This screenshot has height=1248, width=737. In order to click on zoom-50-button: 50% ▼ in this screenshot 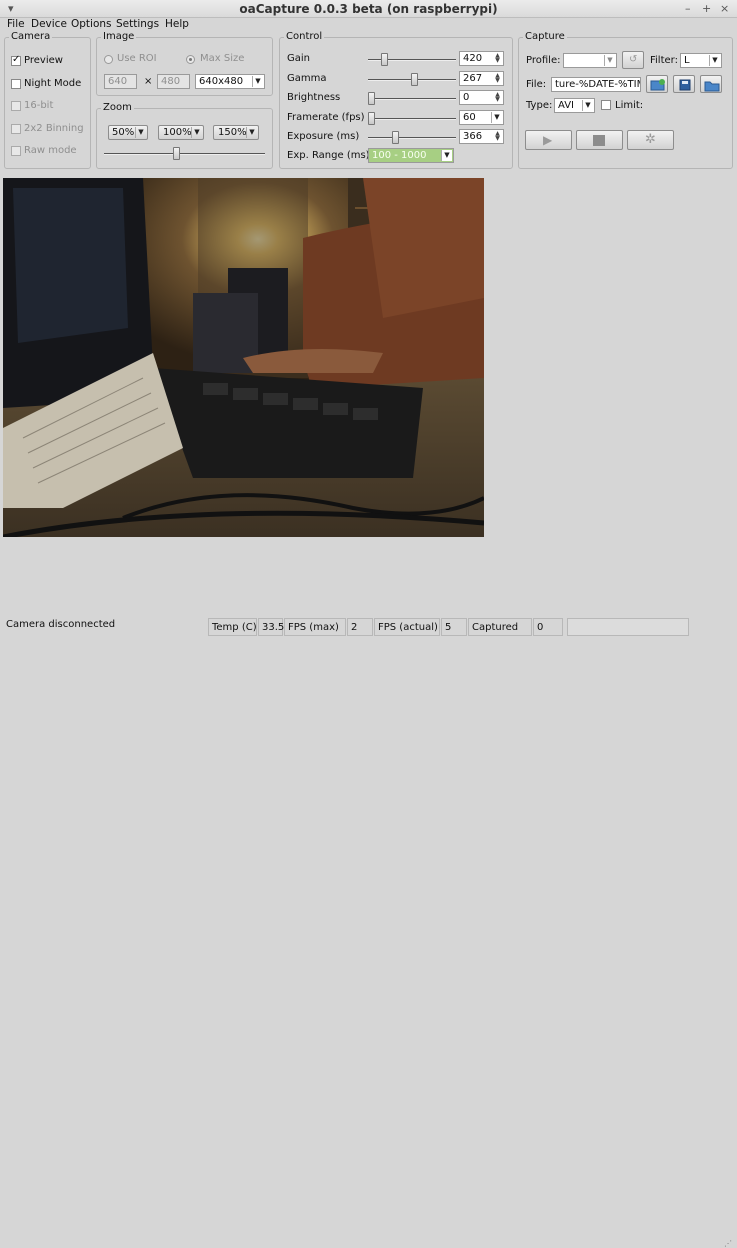, I will do `click(128, 132)`.